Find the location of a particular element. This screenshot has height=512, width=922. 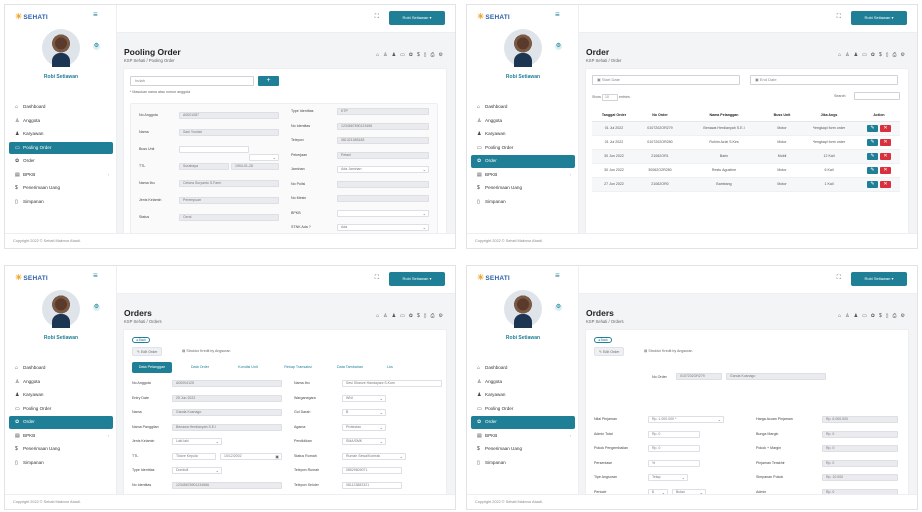

field-nilai-pinjaman: Rp. 1.000.000 * ⌄ is located at coordinates (686, 419).